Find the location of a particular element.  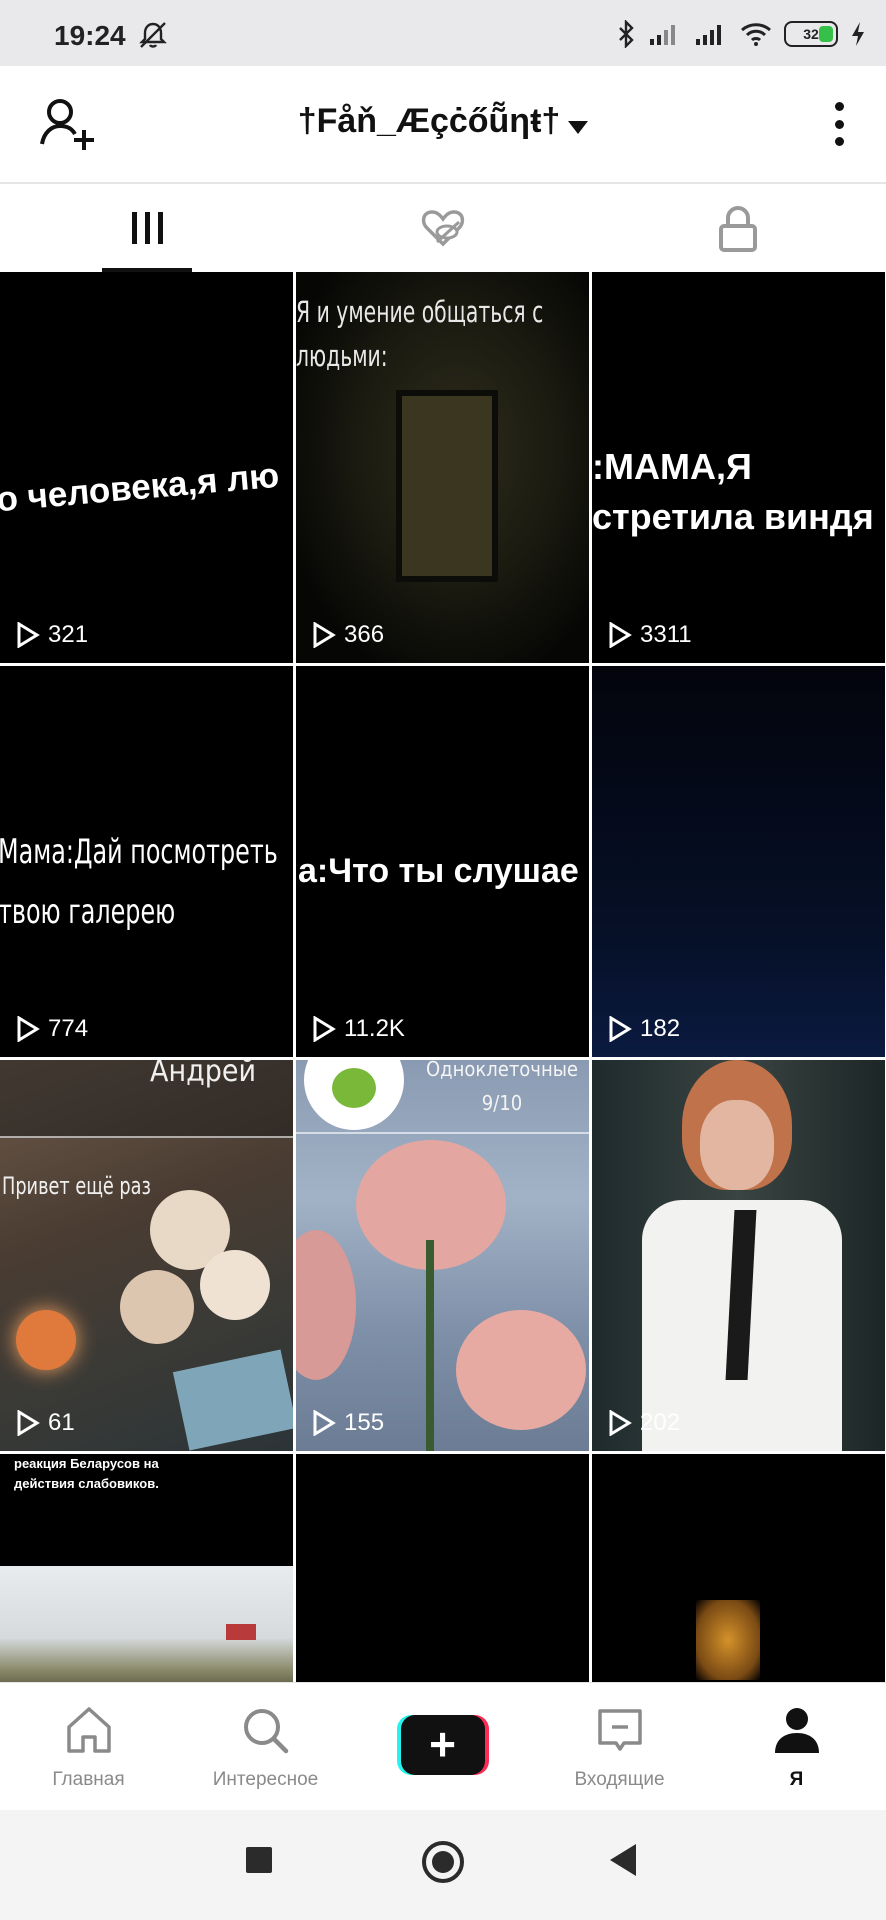

video-tile: Я и умение общаться с людьми: 366 is located at coordinates (442, 467).